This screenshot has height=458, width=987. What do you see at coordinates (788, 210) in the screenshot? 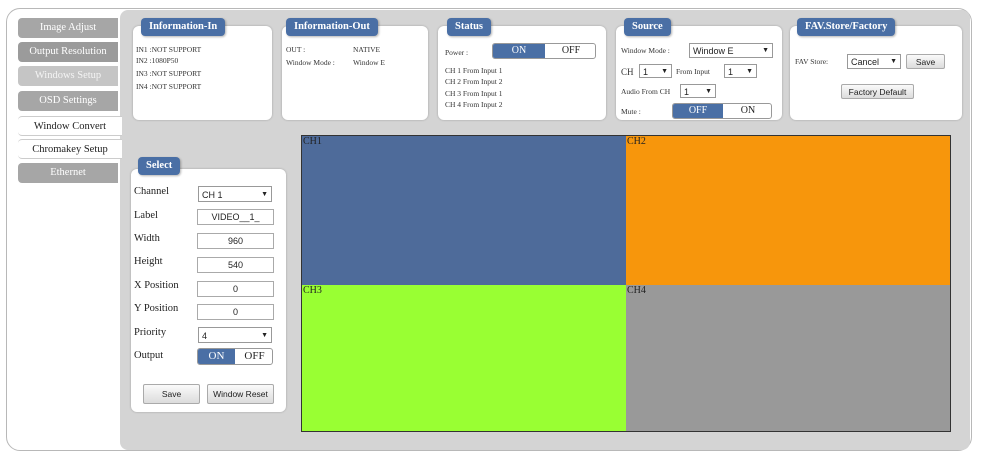
I see `channel-window-2: CH2` at bounding box center [788, 210].